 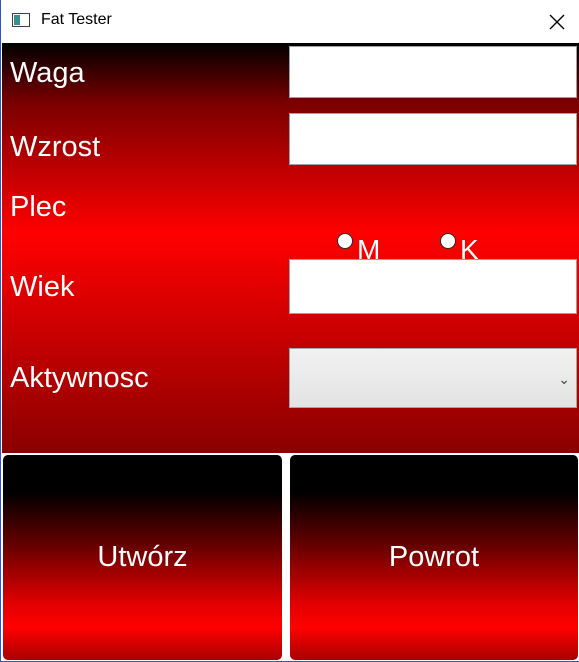 I want to click on close-icon, so click(x=557, y=21).